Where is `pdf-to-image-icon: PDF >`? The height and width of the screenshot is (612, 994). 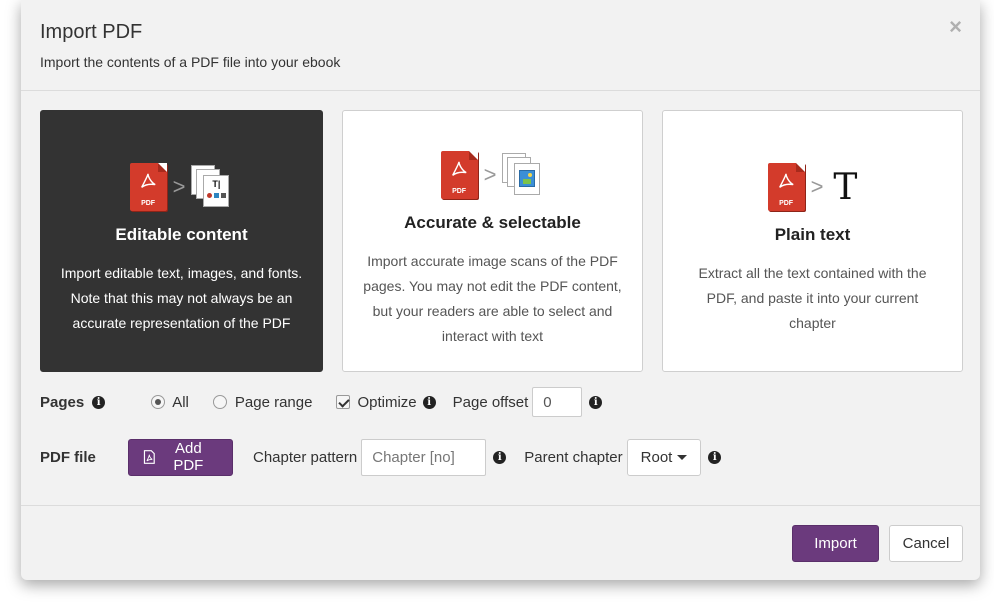 pdf-to-image-icon: PDF > is located at coordinates (492, 175).